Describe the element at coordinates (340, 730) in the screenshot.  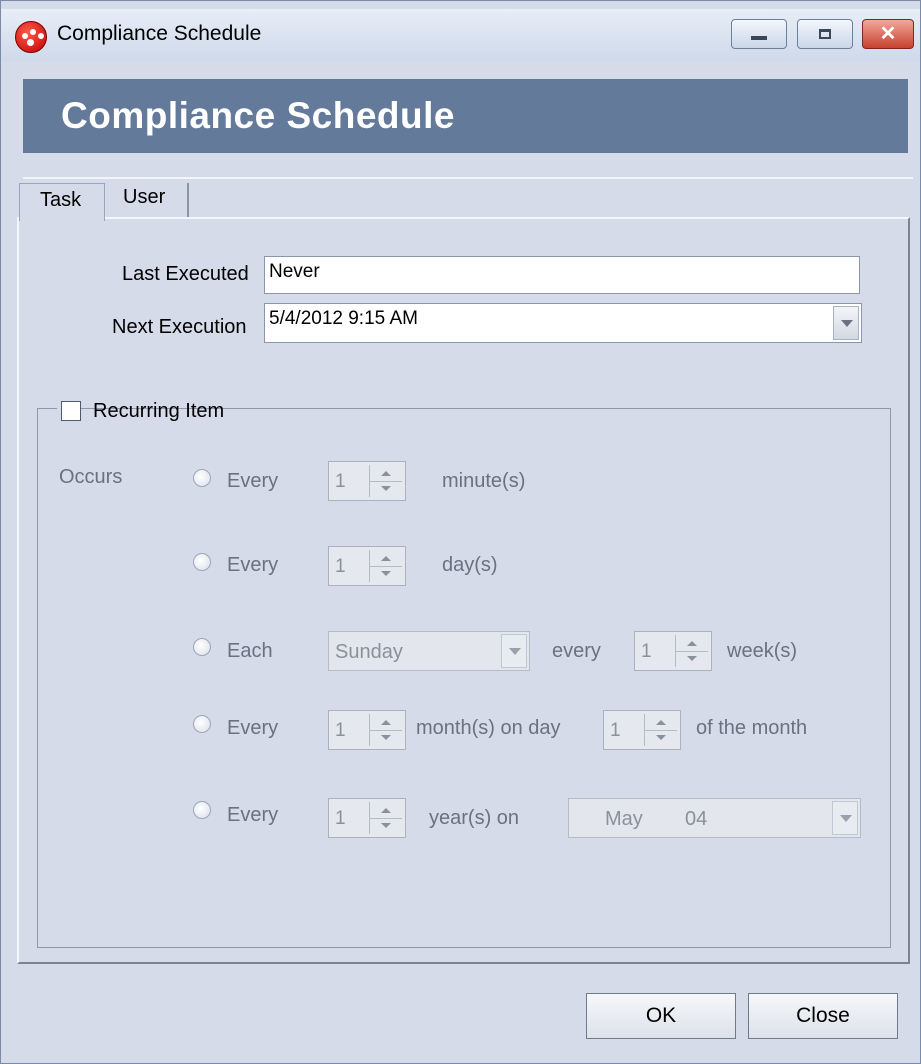
I see `months-value: 1` at that location.